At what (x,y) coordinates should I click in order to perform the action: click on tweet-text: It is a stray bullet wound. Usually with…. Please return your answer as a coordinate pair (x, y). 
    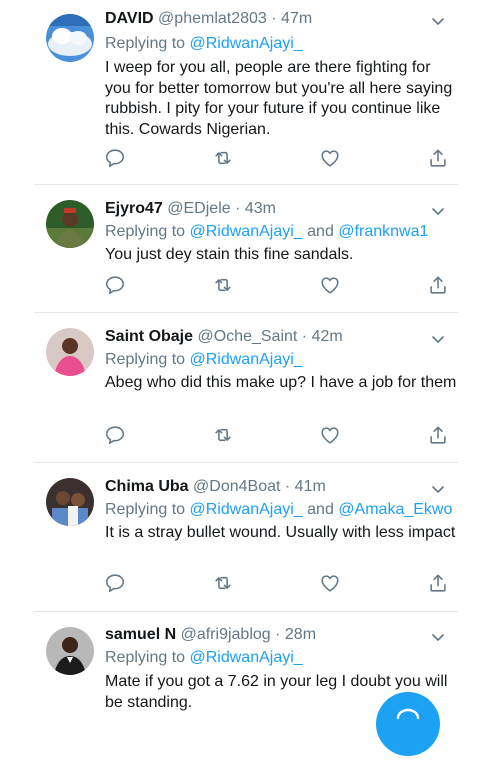
    Looking at the image, I should click on (280, 532).